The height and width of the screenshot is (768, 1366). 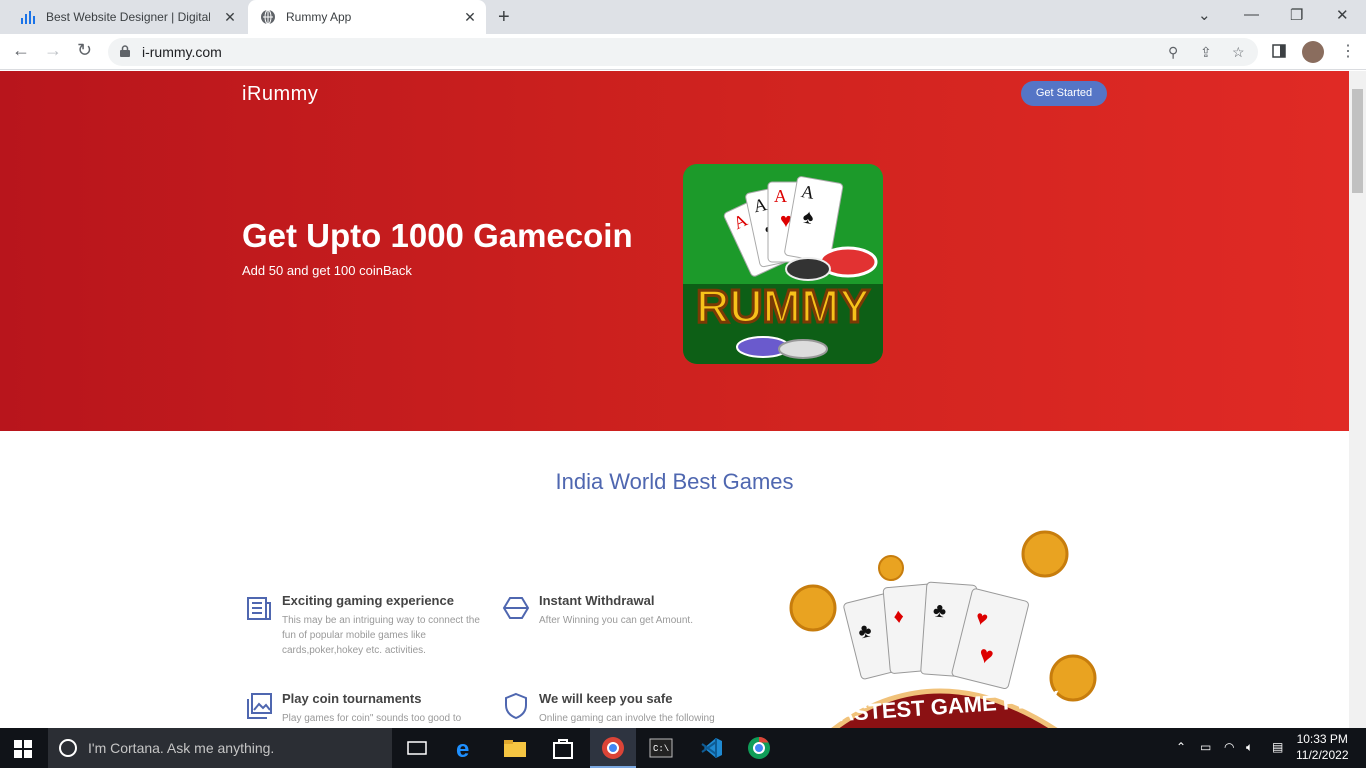 I want to click on svg-text: C:\, so click(x=661, y=749).